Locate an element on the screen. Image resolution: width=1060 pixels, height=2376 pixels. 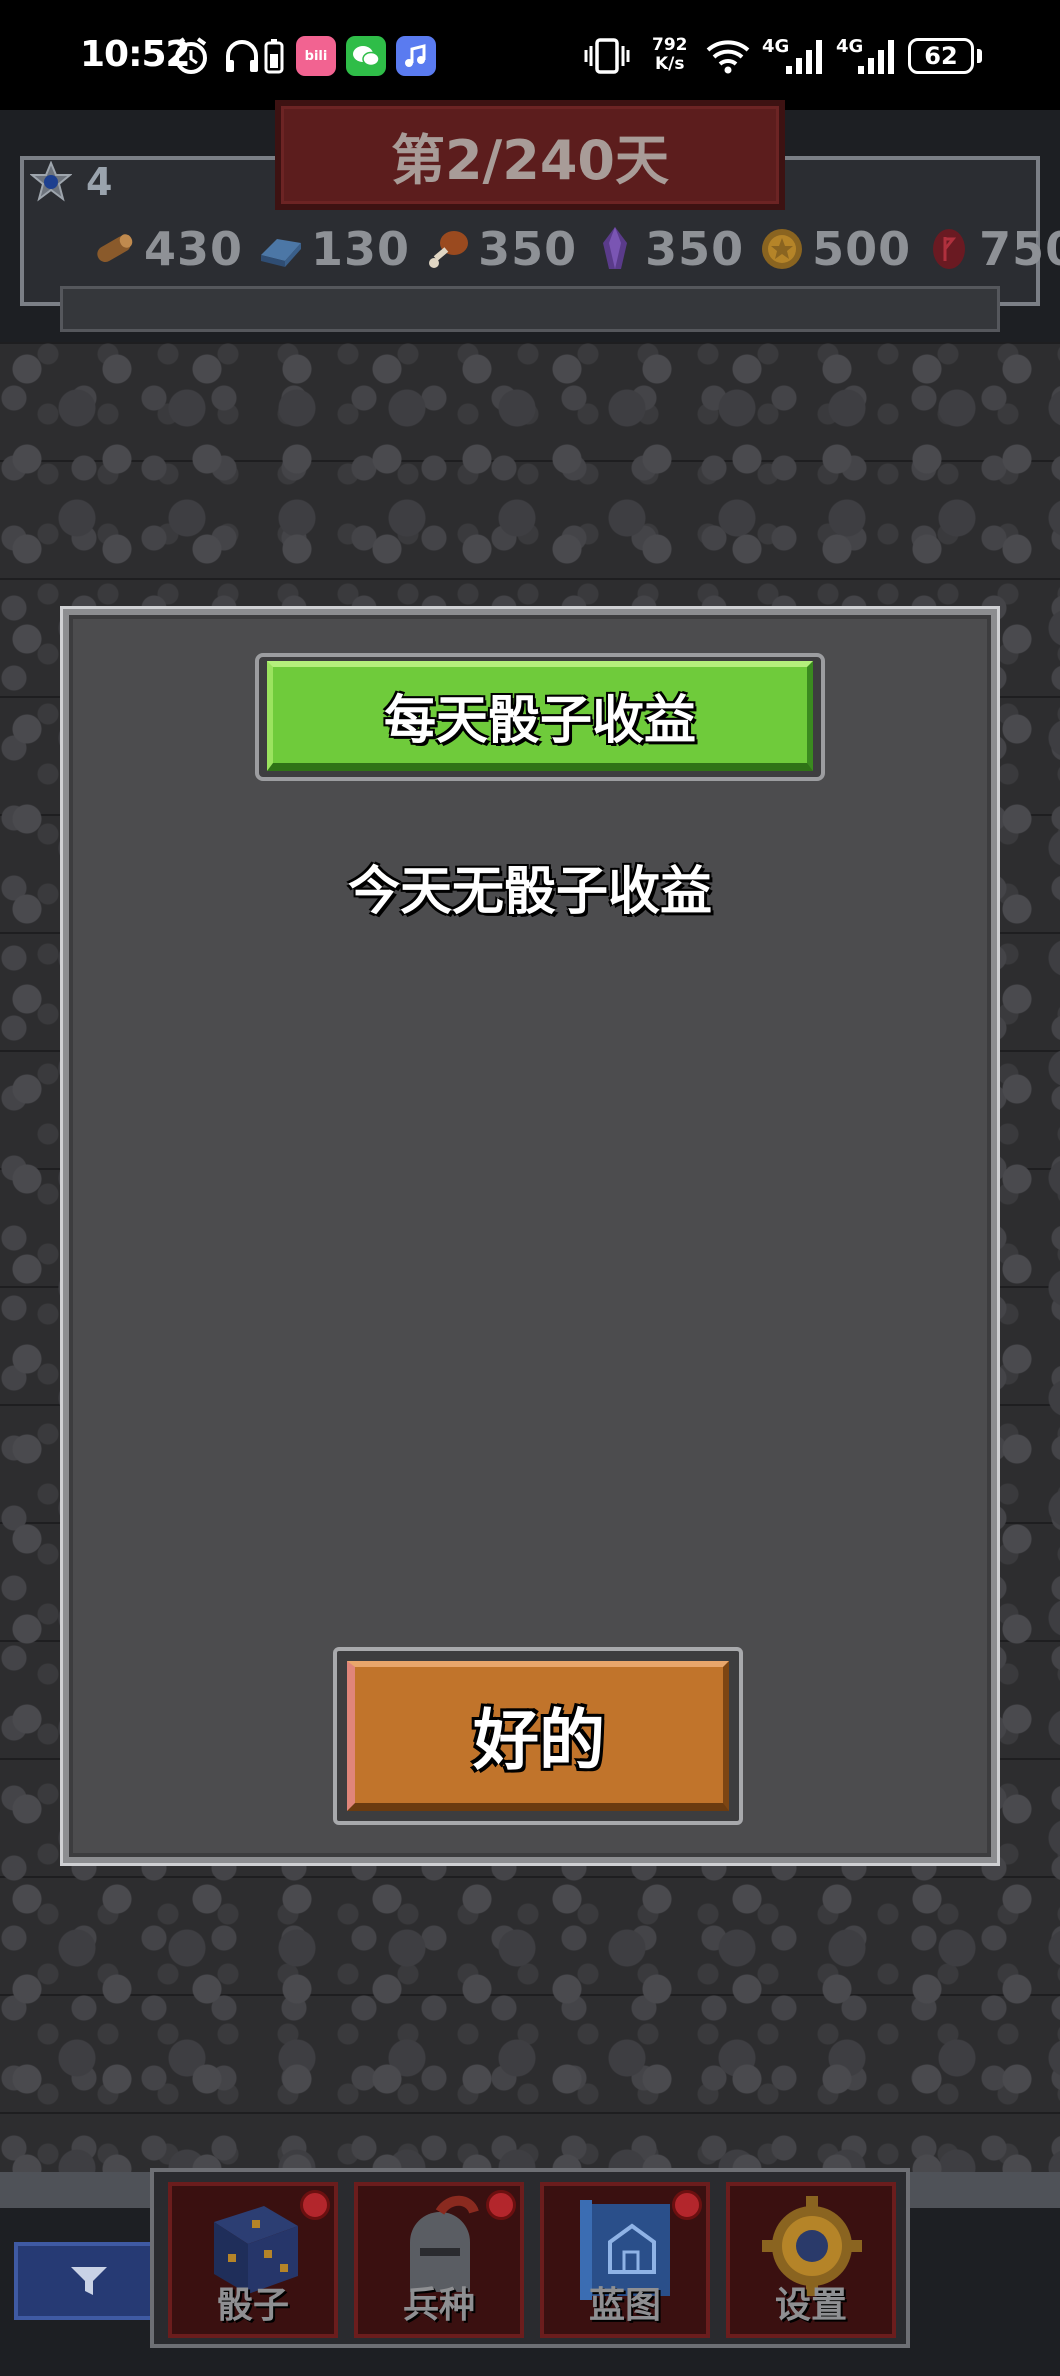
wifi-icon is located at coordinates (728, 56).